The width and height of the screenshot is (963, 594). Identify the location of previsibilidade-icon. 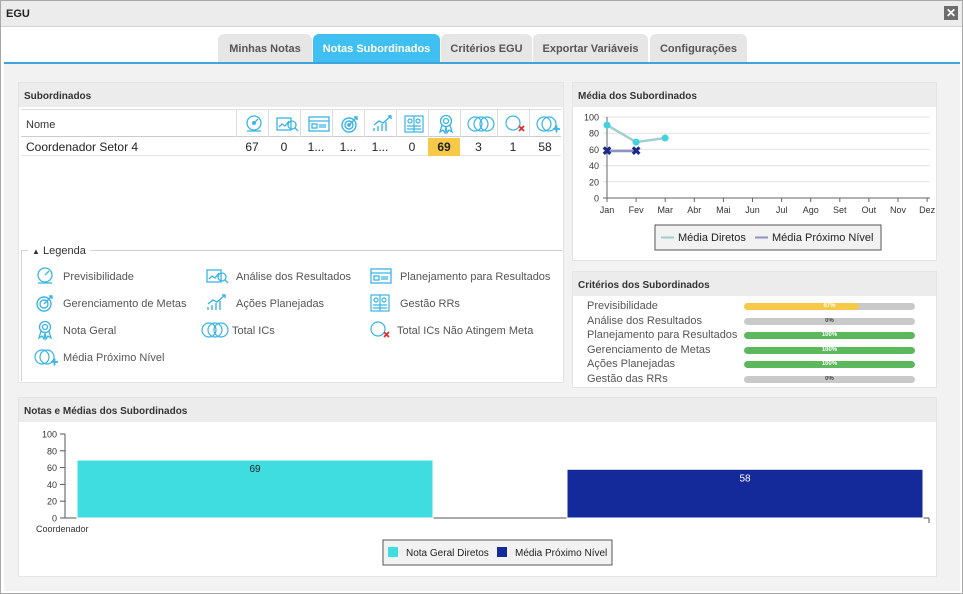
(252, 123).